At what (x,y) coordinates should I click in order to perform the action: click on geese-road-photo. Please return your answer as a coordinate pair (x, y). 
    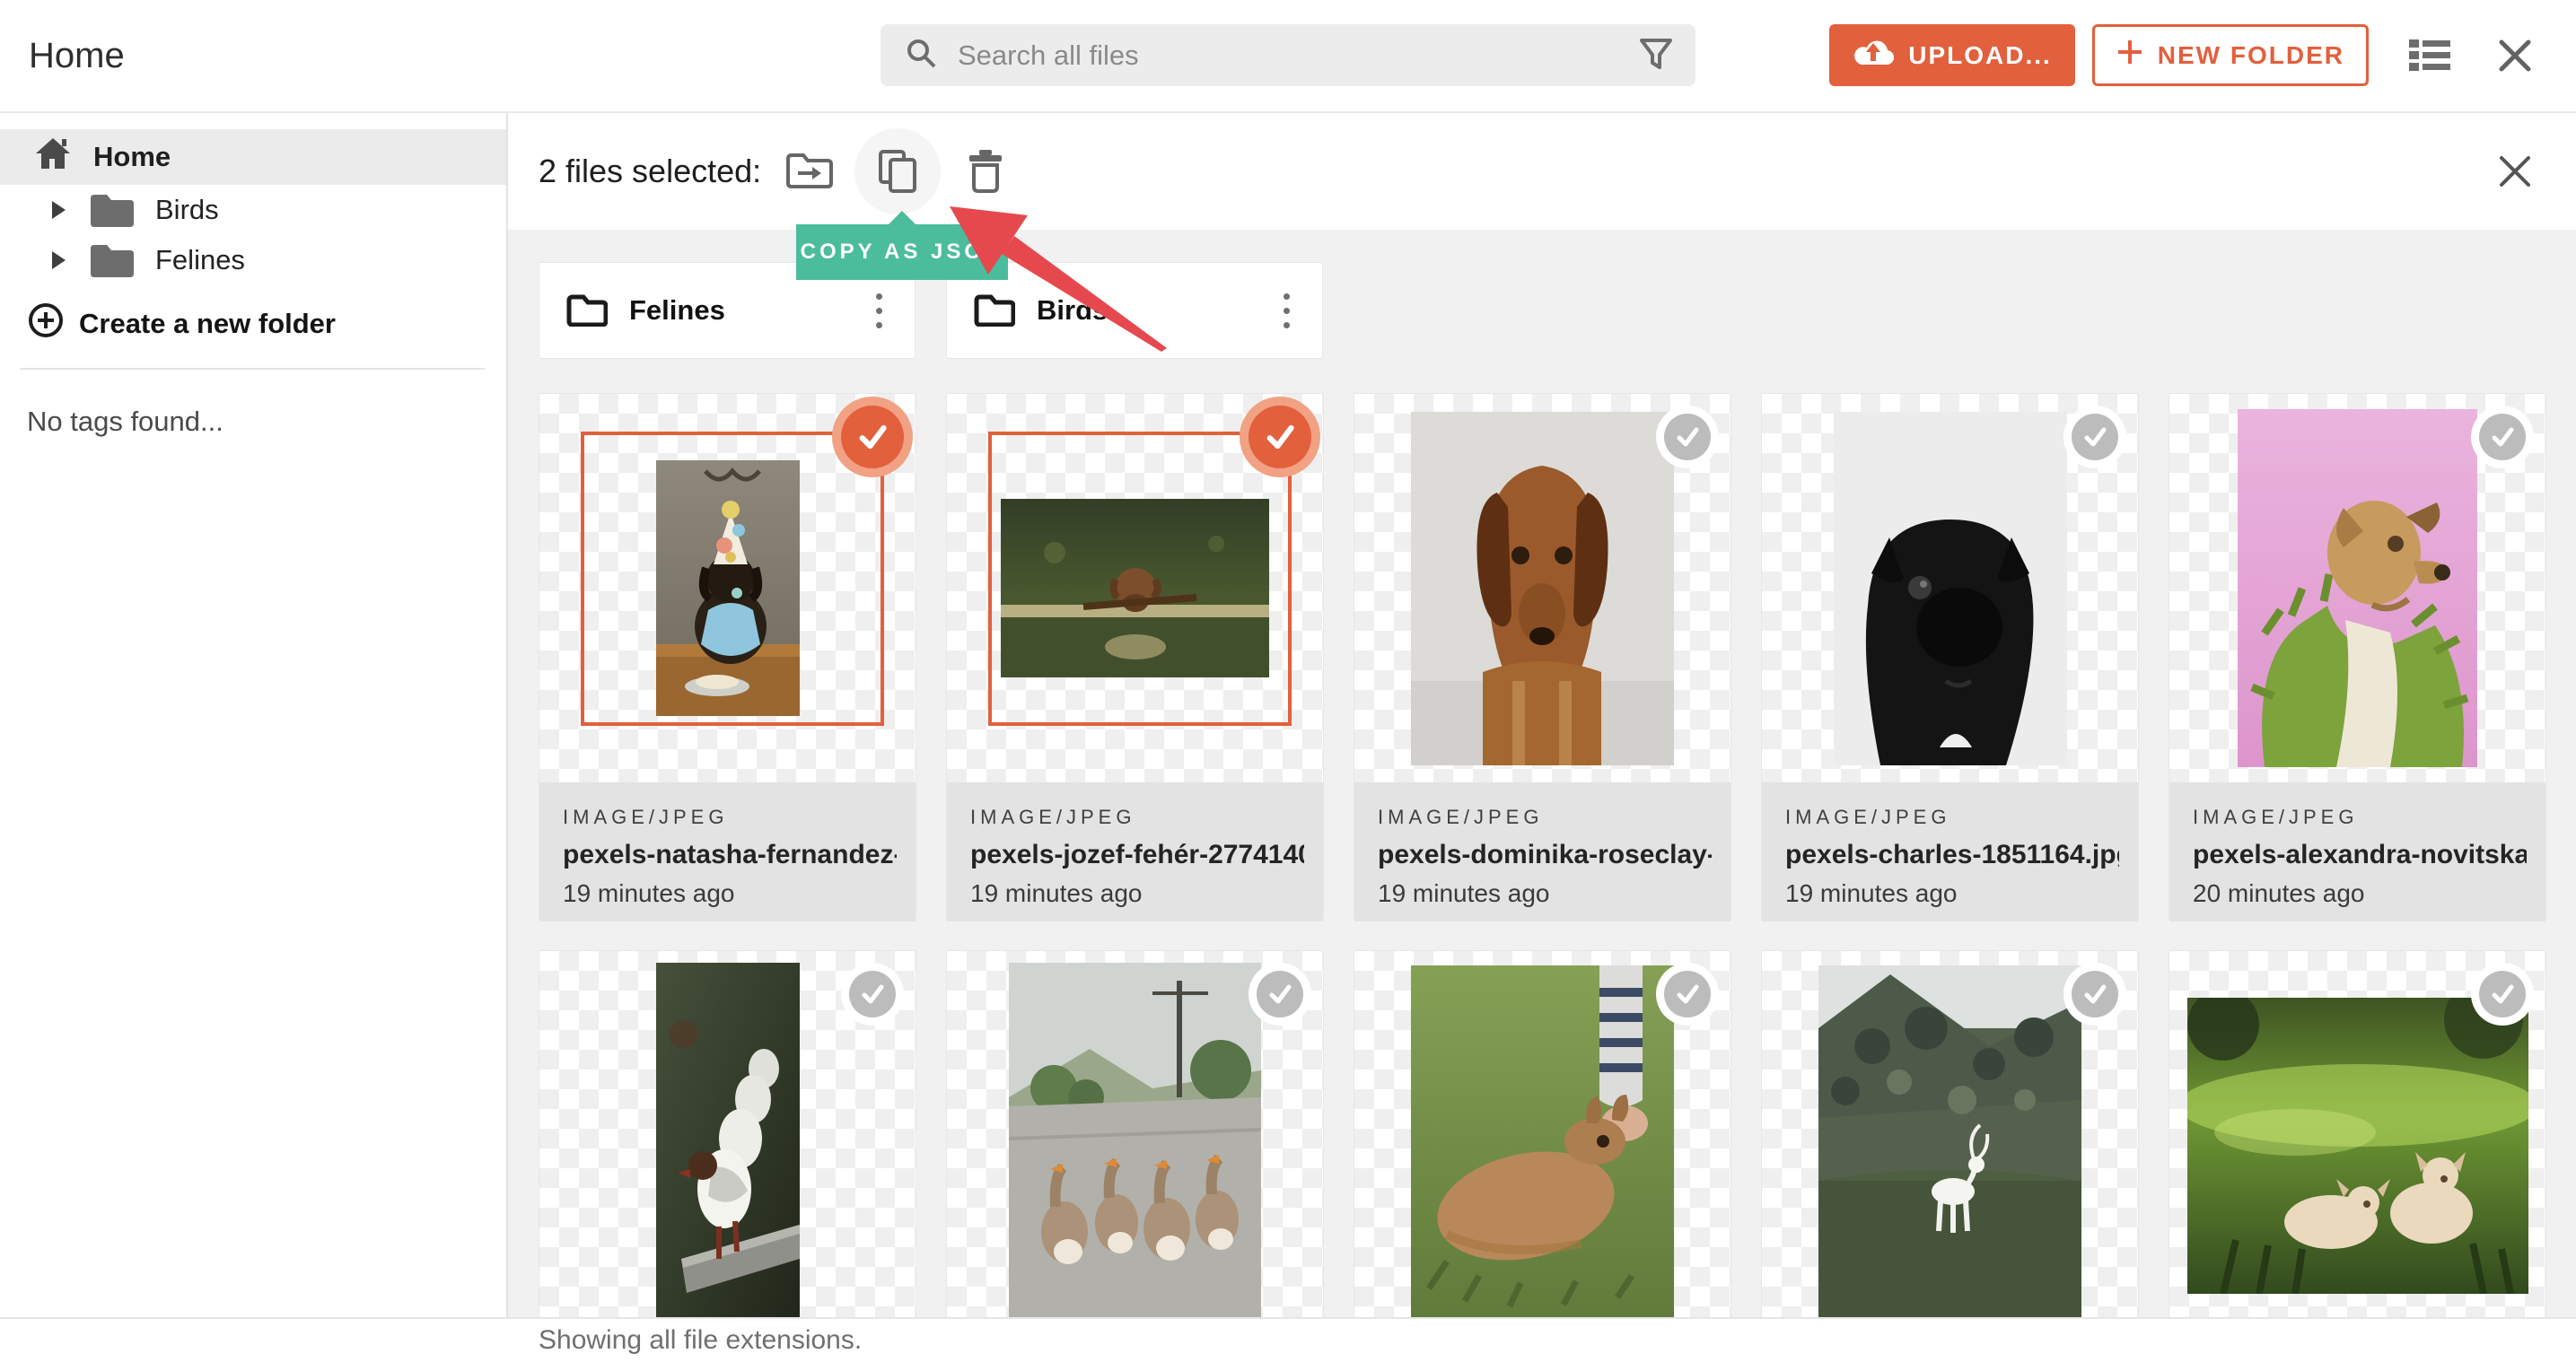
    Looking at the image, I should click on (1135, 1140).